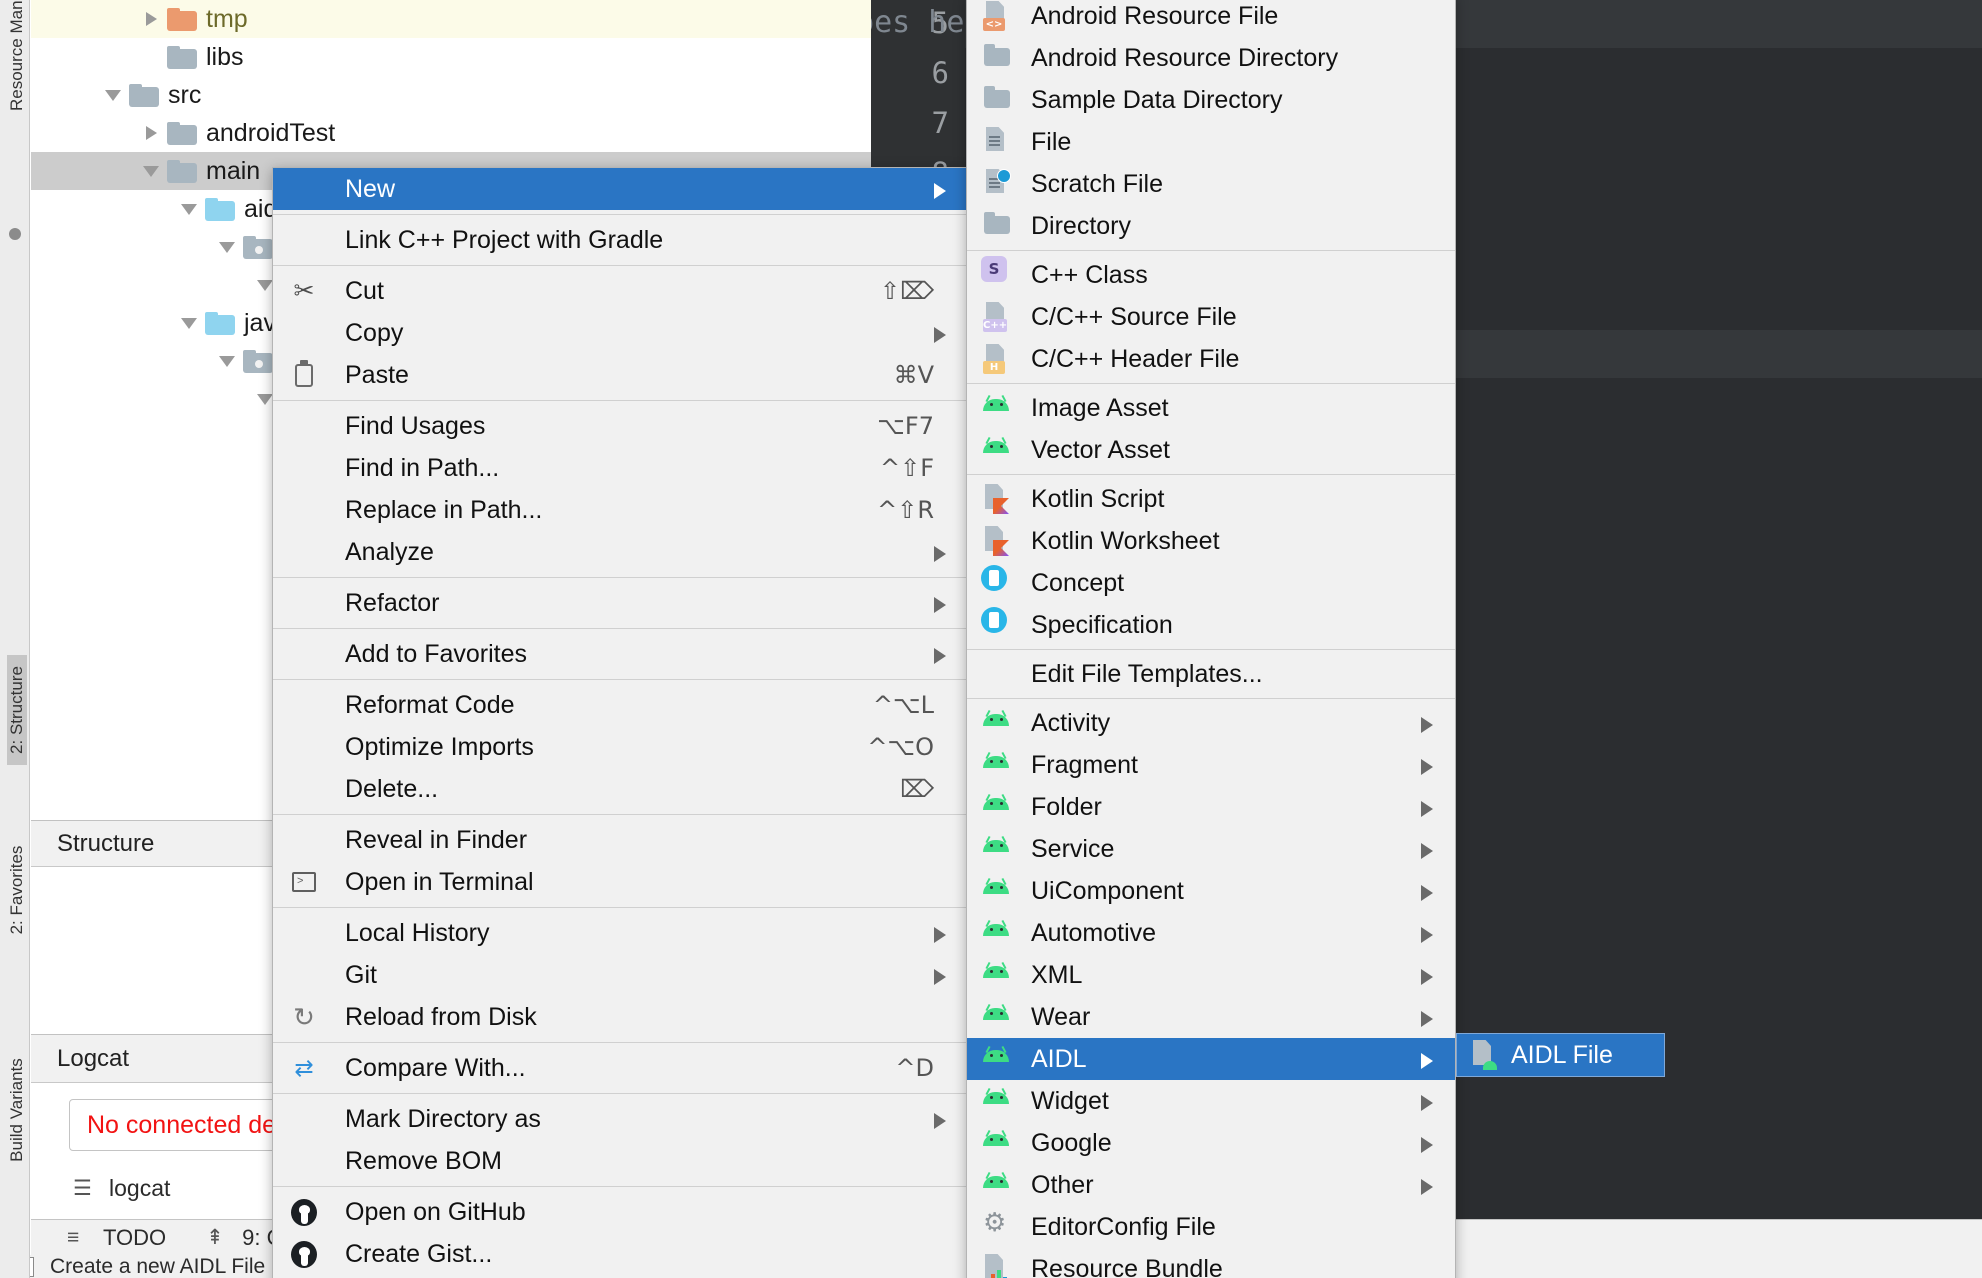 This screenshot has width=1982, height=1278. Describe the element at coordinates (620, 933) in the screenshot. I see `context-menu-item-local-history: Local History` at that location.